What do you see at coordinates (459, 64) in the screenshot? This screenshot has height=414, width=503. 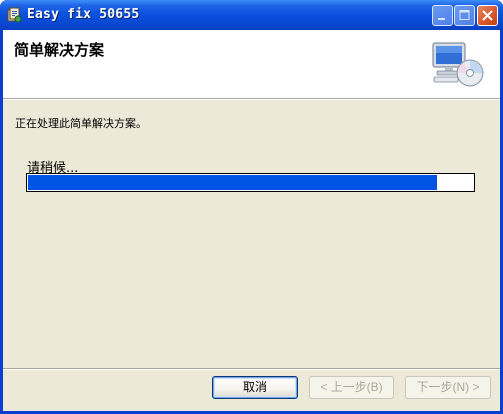 I see `computer-cd-icon` at bounding box center [459, 64].